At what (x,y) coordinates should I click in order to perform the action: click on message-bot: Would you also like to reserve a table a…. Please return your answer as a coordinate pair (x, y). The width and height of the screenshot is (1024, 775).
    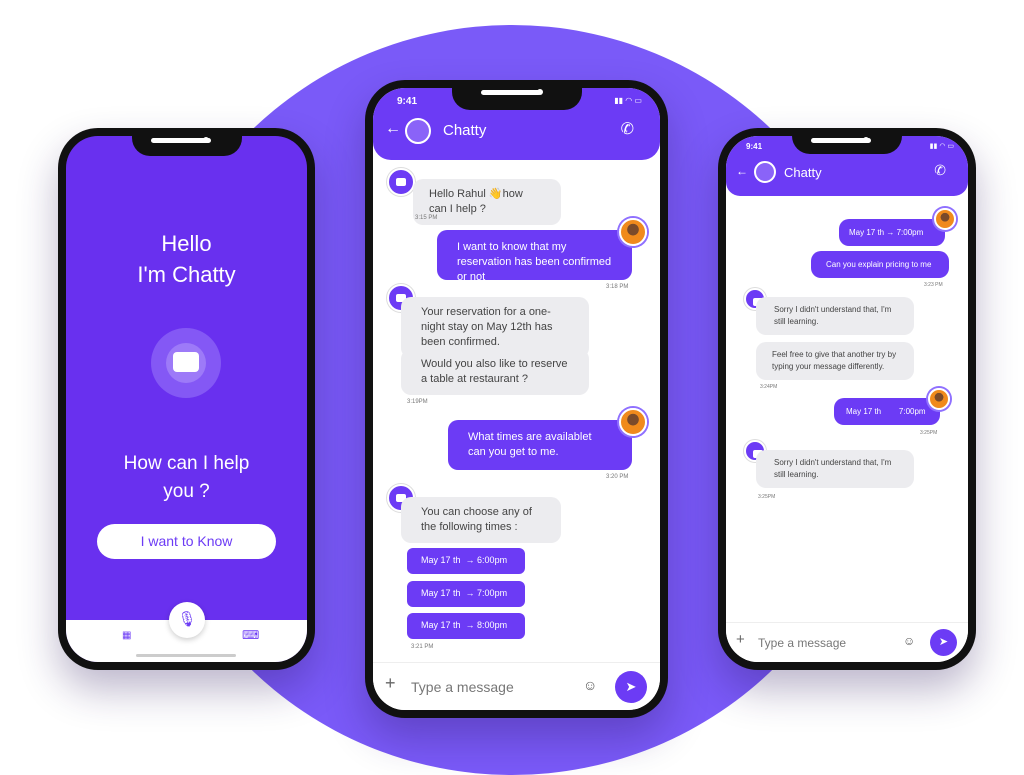
    Looking at the image, I should click on (495, 372).